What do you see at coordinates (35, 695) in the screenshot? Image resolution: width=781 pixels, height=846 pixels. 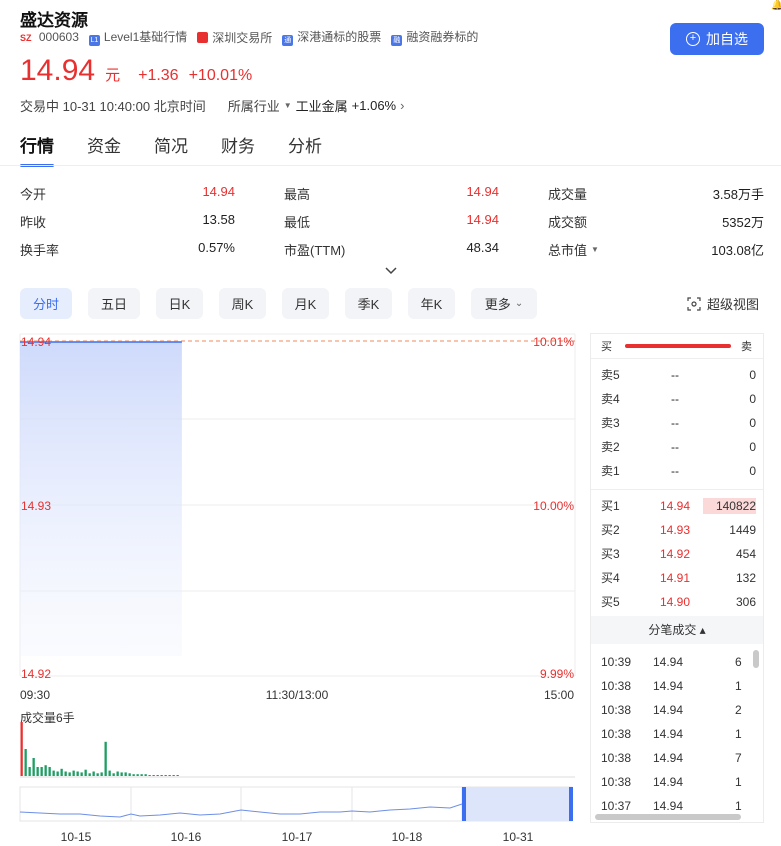 I see `time-axis-start: 09:30` at bounding box center [35, 695].